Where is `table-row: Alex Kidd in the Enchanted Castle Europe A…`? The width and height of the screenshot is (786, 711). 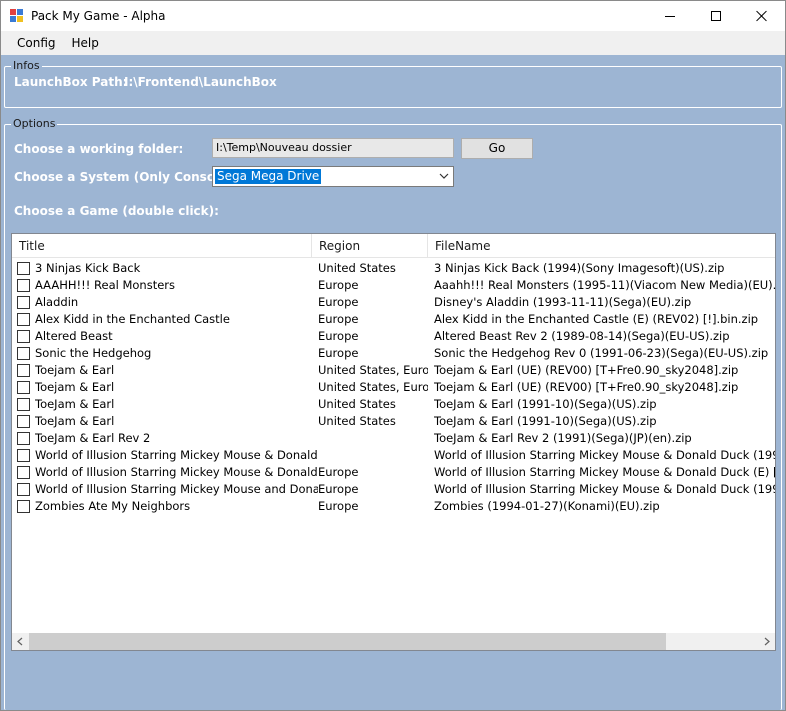
table-row: Alex Kidd in the Enchanted Castle Europe A… is located at coordinates (393, 319).